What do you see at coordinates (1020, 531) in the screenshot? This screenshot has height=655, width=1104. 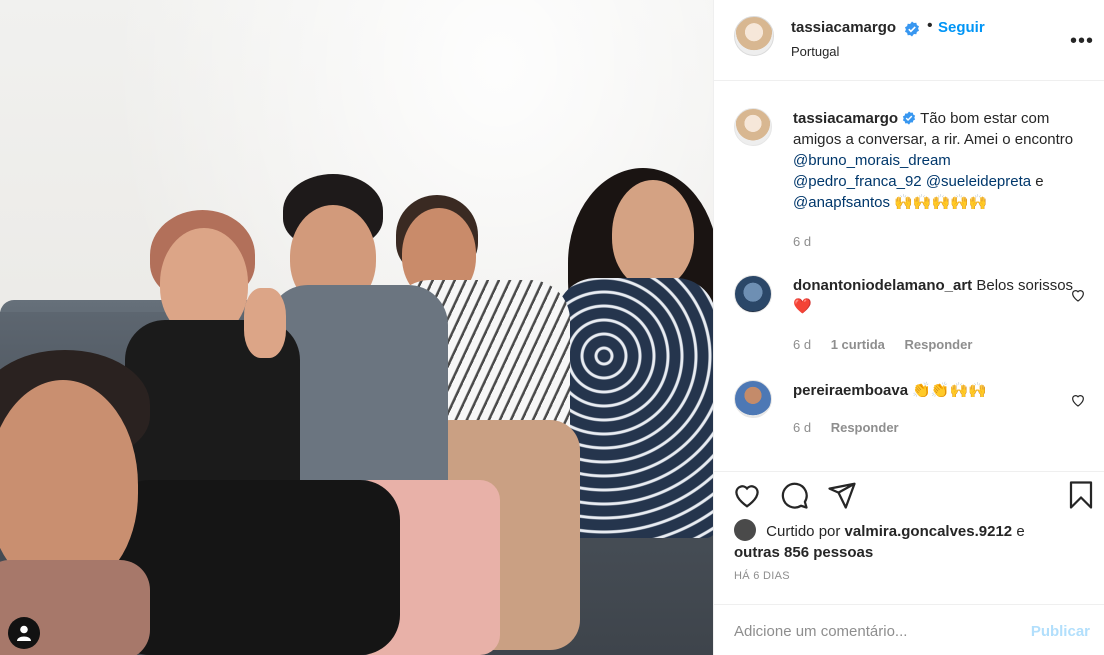 I see `likes-conjunction: e` at bounding box center [1020, 531].